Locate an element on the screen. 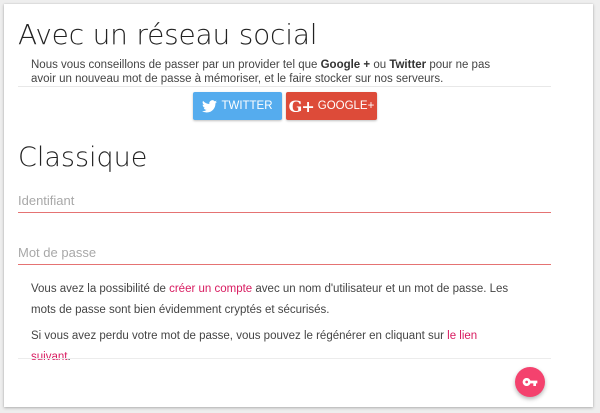 The width and height of the screenshot is (600, 413). google-button-label: GOOGLE+ is located at coordinates (346, 106).